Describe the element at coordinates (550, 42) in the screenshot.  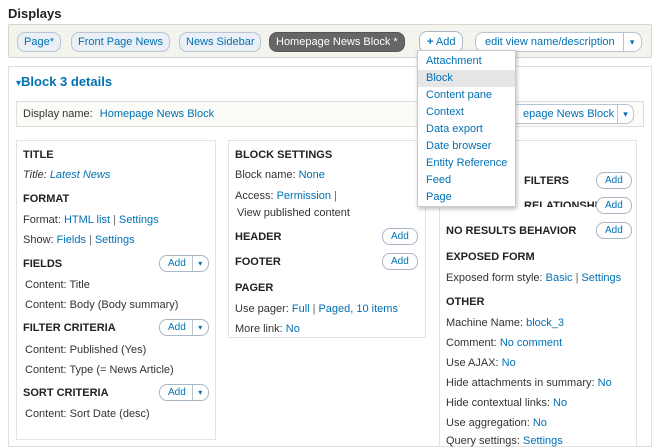
I see `edit-view-label: edit view name/description` at that location.